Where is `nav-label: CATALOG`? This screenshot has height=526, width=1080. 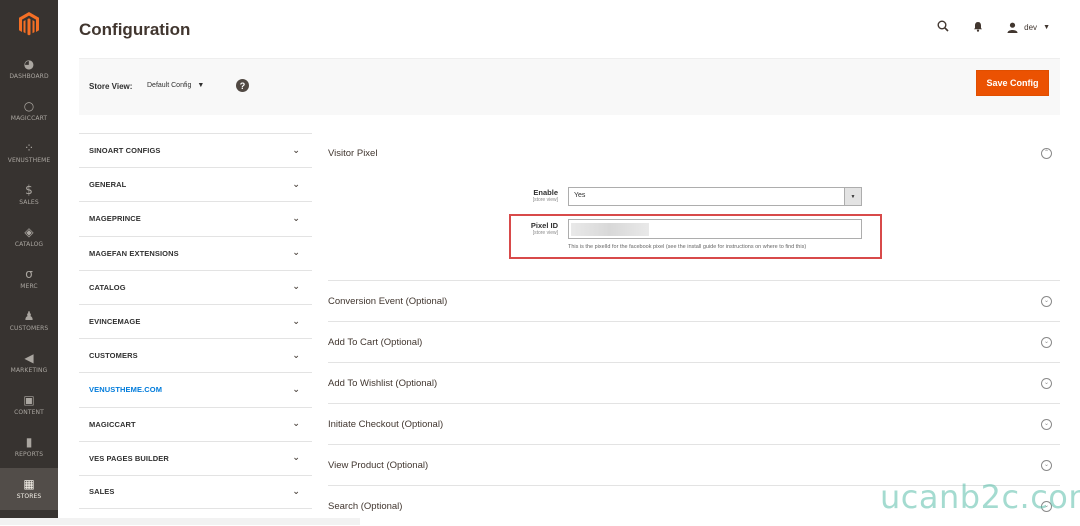 nav-label: CATALOG is located at coordinates (29, 244).